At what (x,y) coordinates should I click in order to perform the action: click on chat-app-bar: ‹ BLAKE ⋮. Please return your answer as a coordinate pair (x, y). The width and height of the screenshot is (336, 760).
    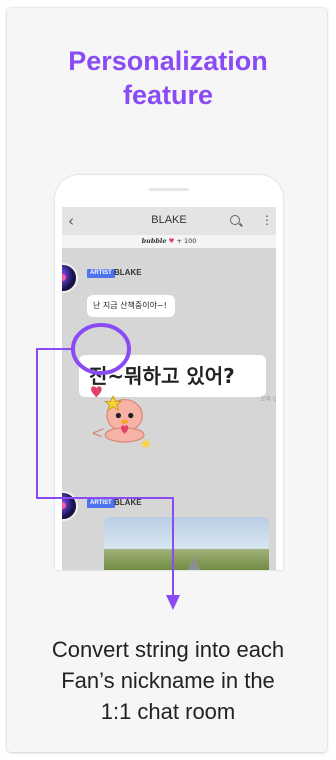
    Looking at the image, I should click on (169, 221).